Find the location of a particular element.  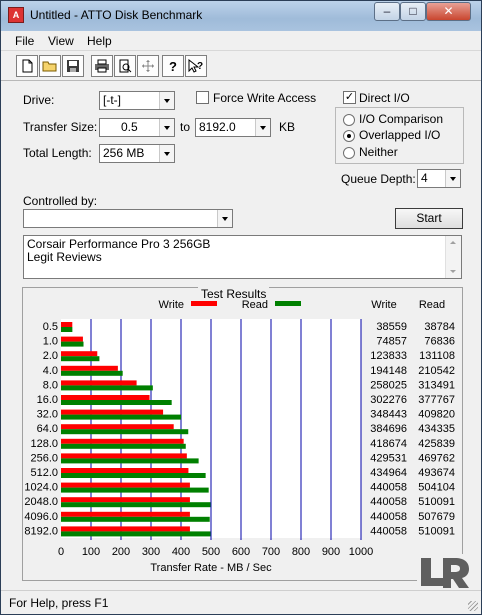

open-folder-icon is located at coordinates (49, 66).